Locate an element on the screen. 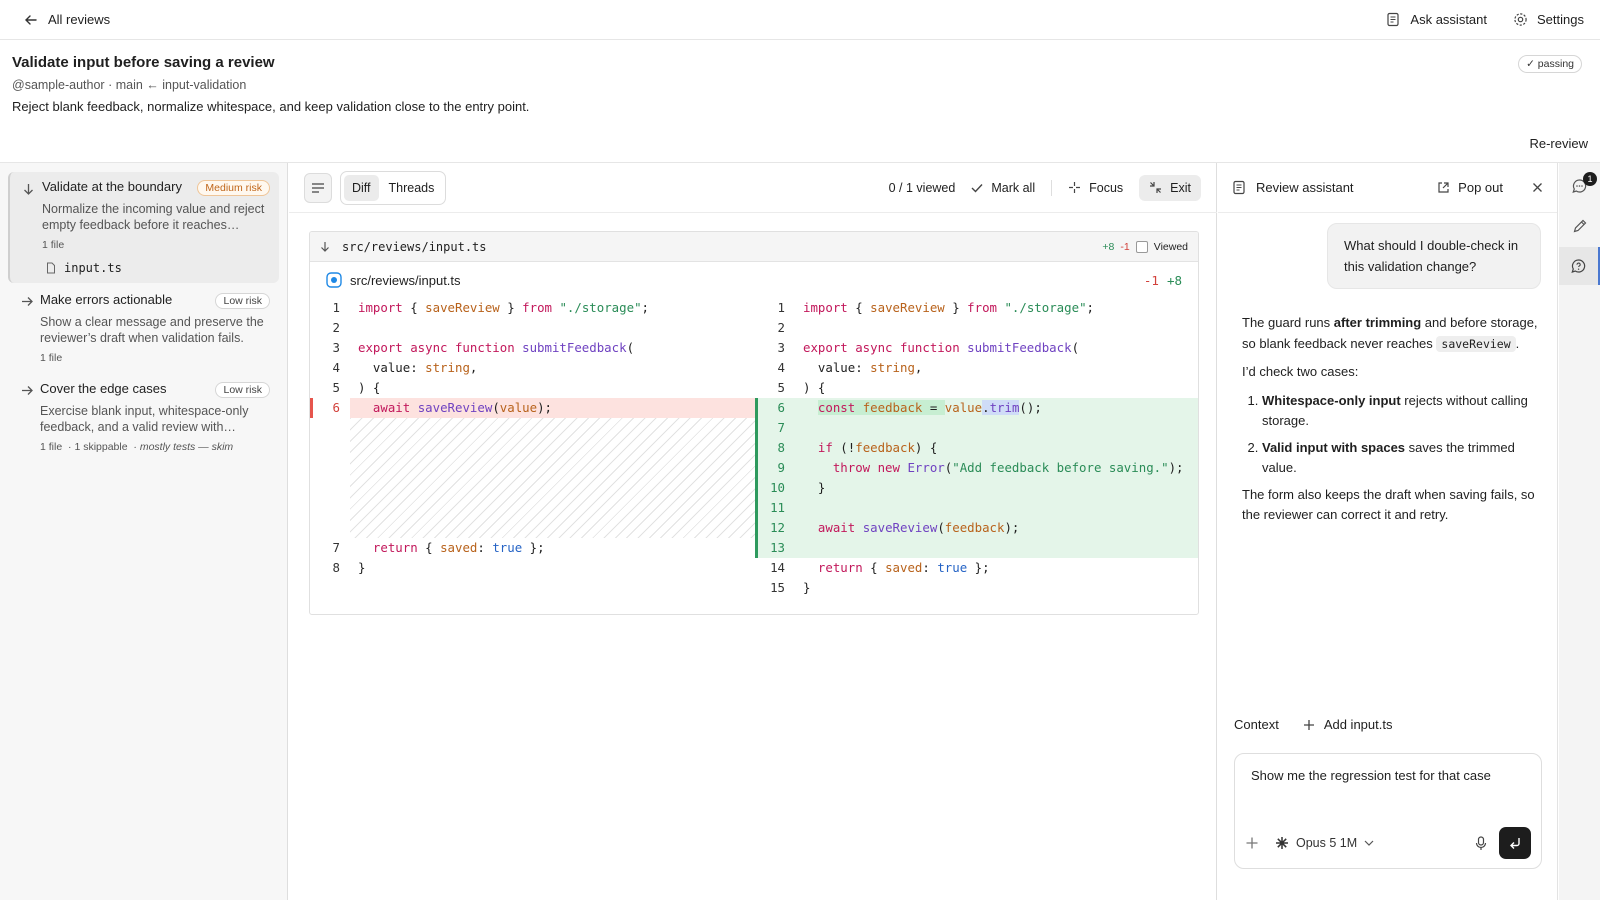  toggle-sidebar-button is located at coordinates (318, 187).